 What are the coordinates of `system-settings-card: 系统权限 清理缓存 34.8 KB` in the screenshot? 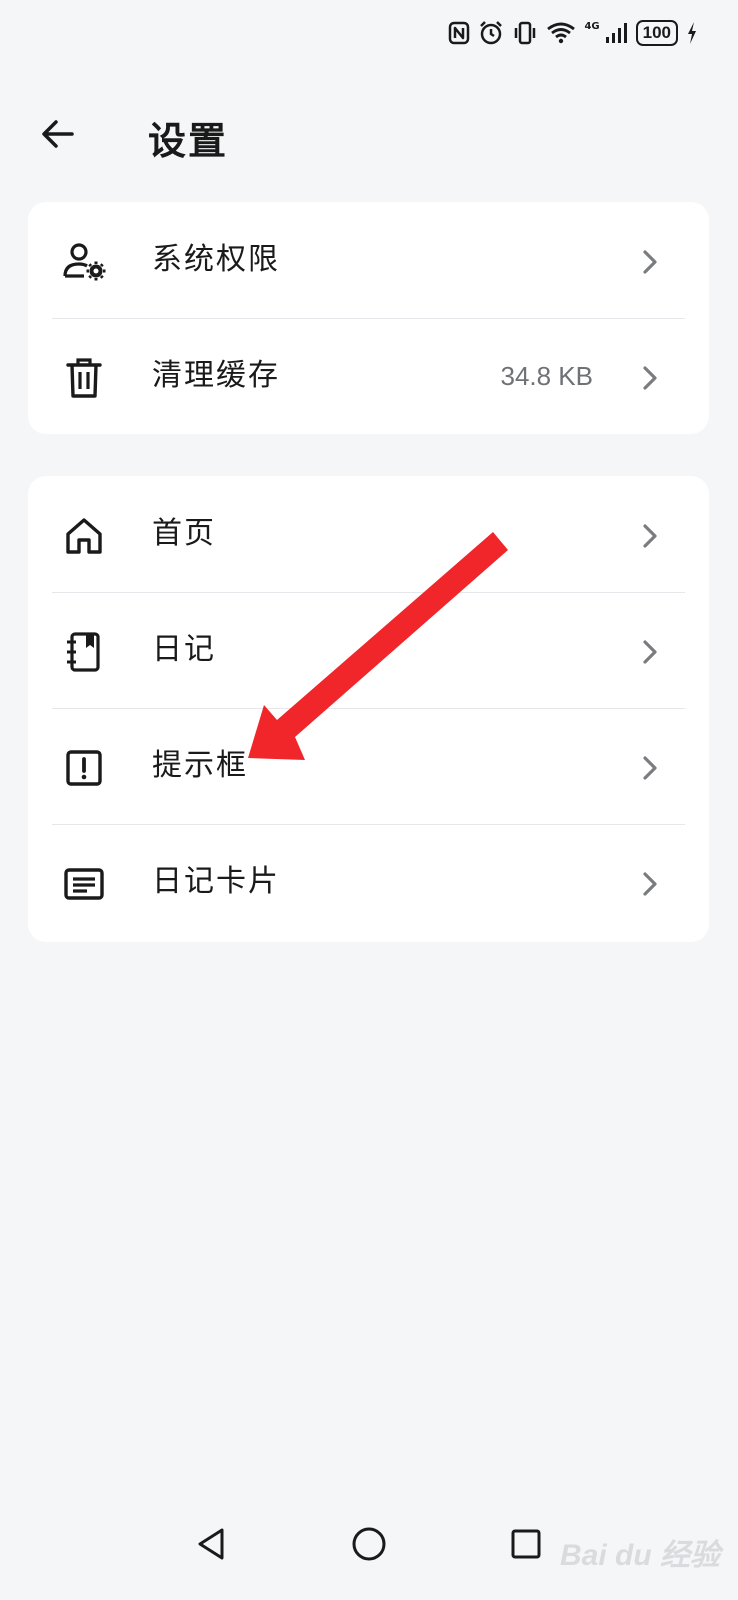 It's located at (368, 318).